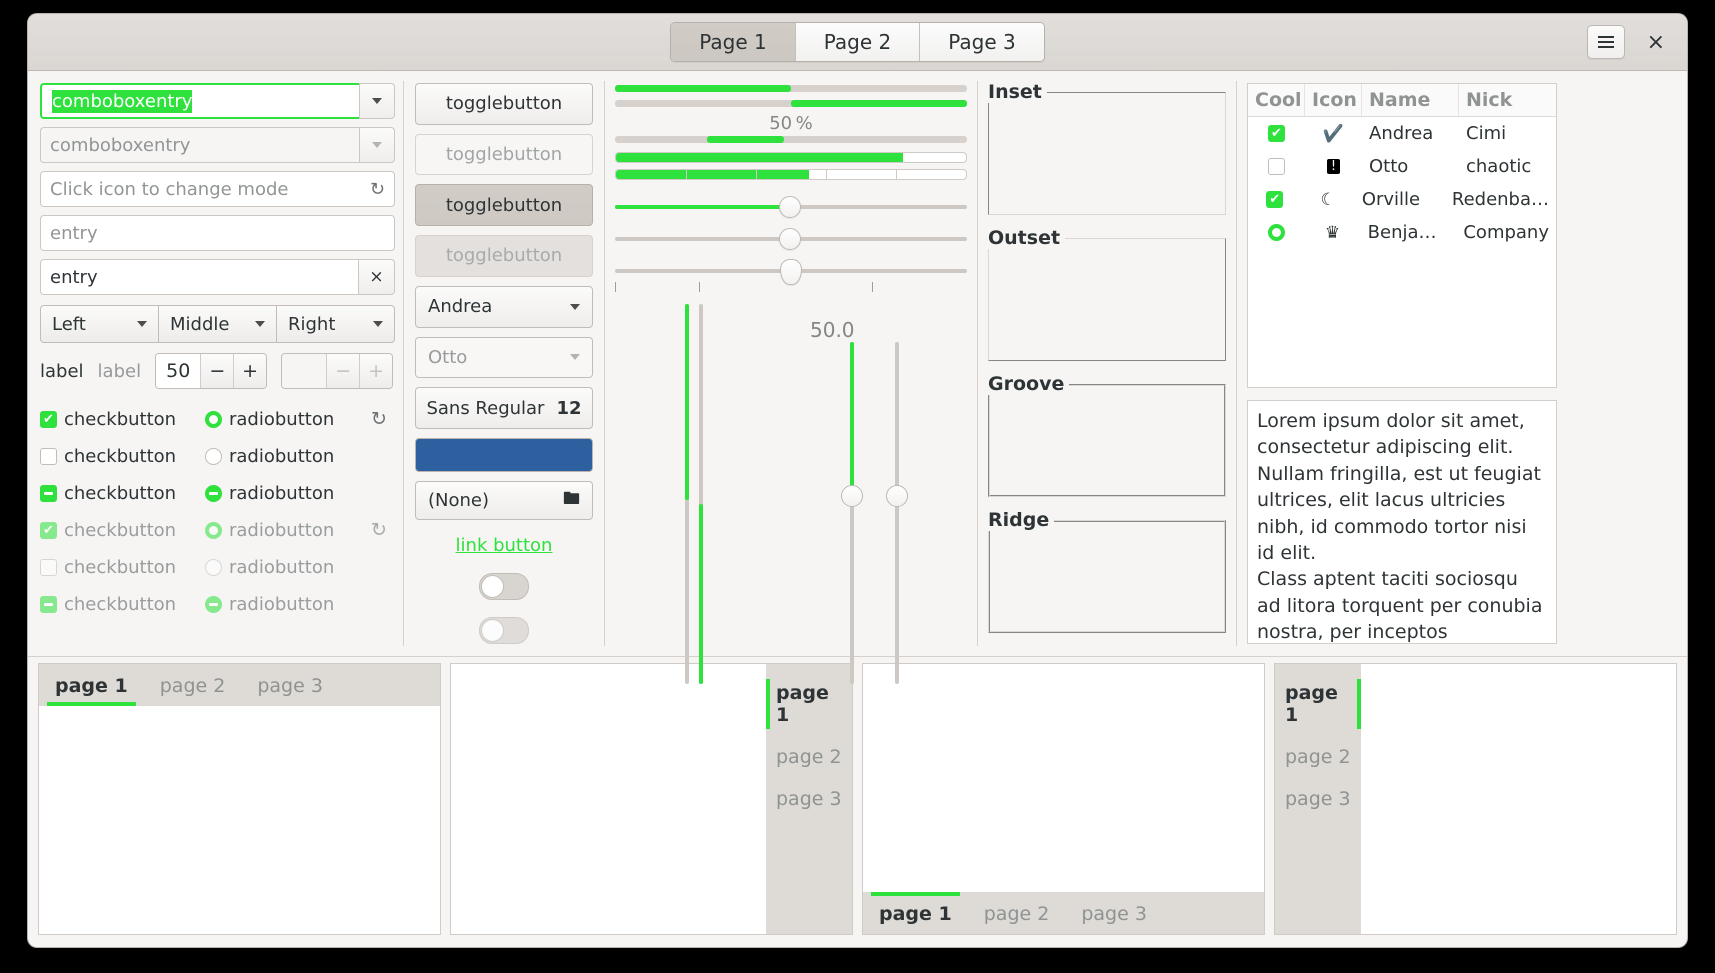 Image resolution: width=1715 pixels, height=973 pixels. What do you see at coordinates (1333, 100) in the screenshot?
I see `column-header-icon: Icon` at bounding box center [1333, 100].